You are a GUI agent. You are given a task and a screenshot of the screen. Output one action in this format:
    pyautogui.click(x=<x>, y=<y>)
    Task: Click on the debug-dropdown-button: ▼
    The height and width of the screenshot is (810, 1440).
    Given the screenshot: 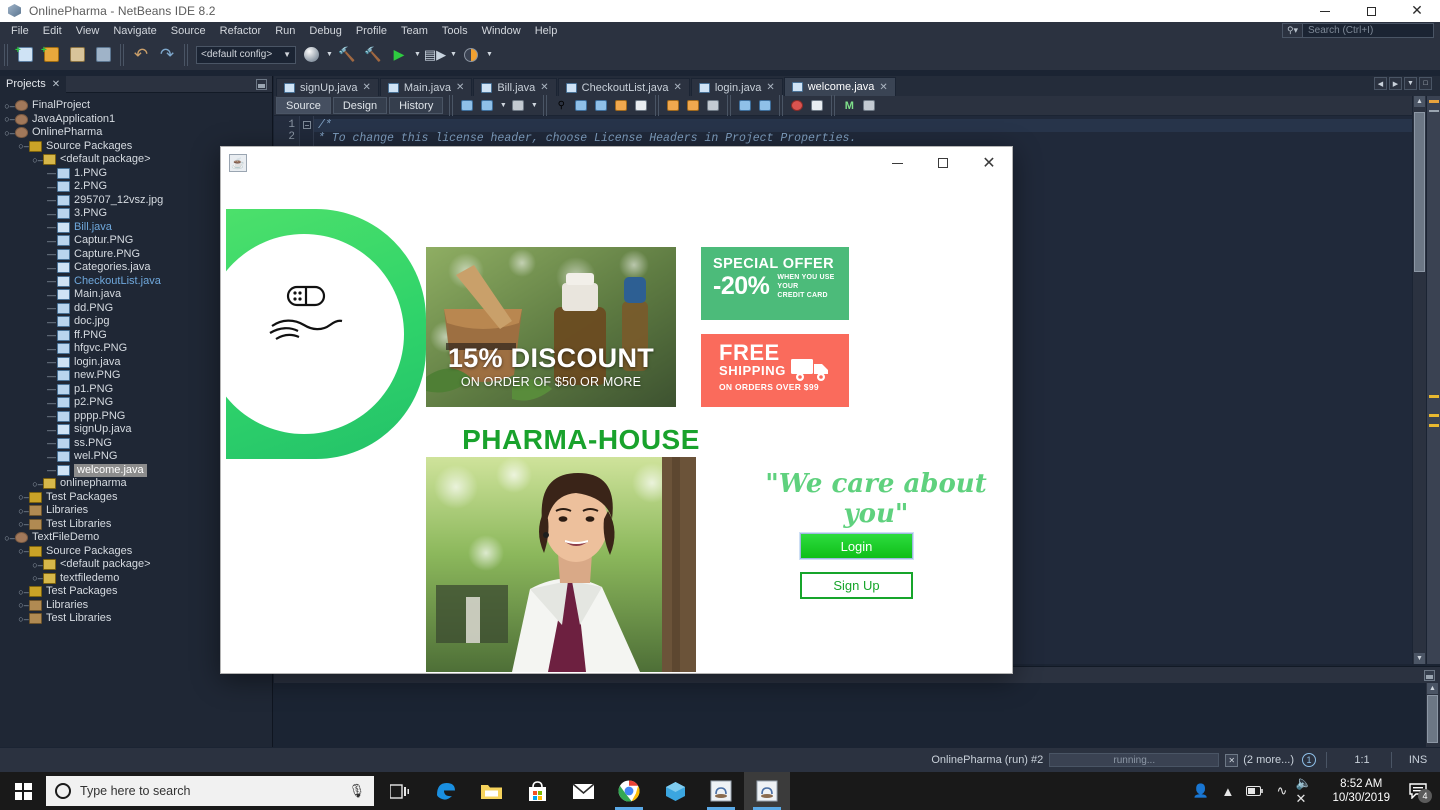 What is the action you would take?
    pyautogui.click(x=453, y=55)
    